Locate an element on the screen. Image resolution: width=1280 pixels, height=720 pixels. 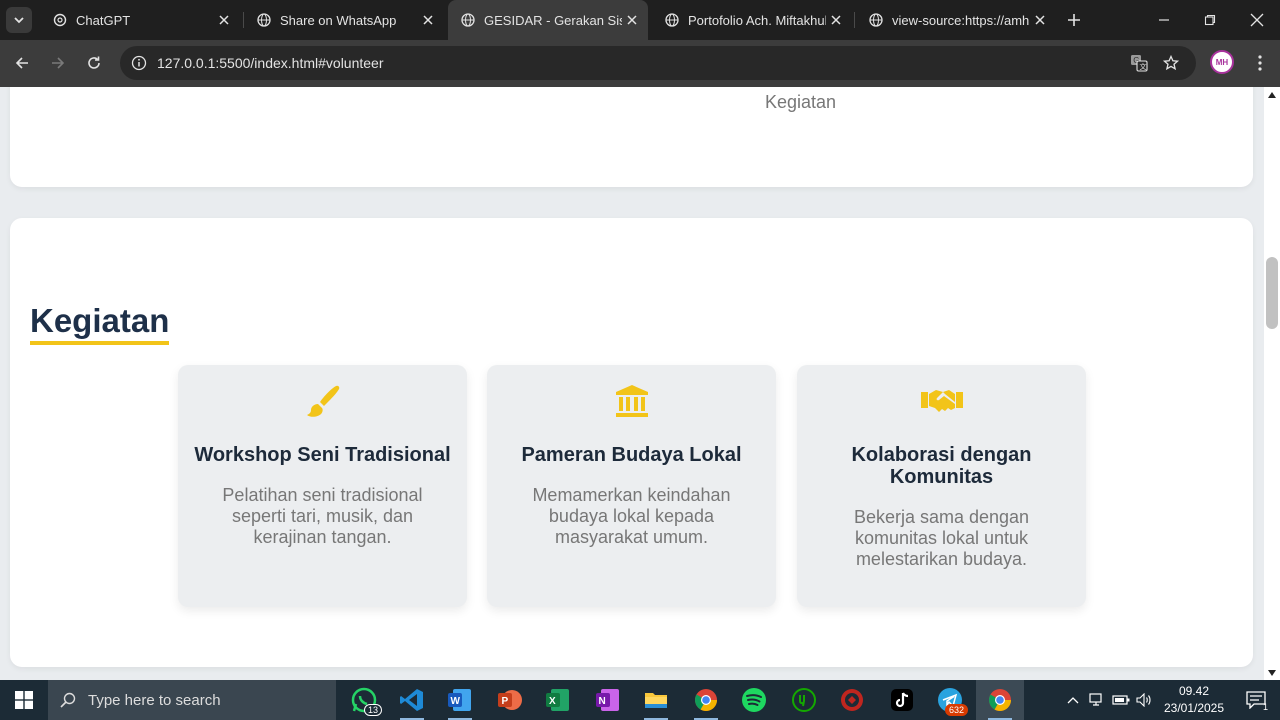
notification-count: 1 is located at coordinates (1265, 707).